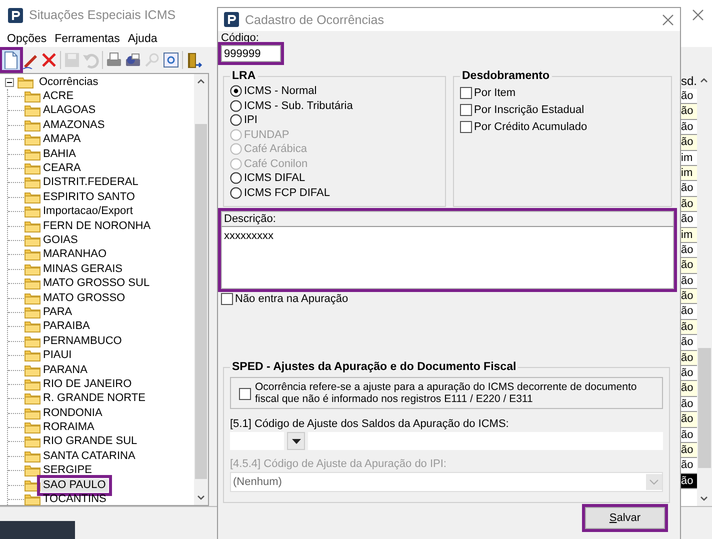 This screenshot has height=539, width=712. Describe the element at coordinates (66, 327) in the screenshot. I see `tree-item: PARAIBA` at that location.